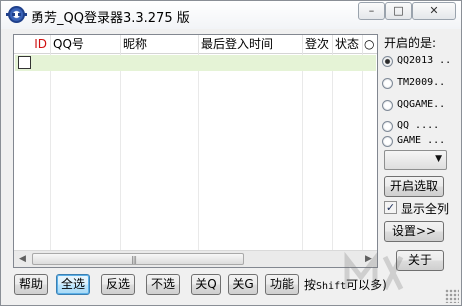  What do you see at coordinates (348, 44) in the screenshot?
I see `column-status-header: 状态` at bounding box center [348, 44].